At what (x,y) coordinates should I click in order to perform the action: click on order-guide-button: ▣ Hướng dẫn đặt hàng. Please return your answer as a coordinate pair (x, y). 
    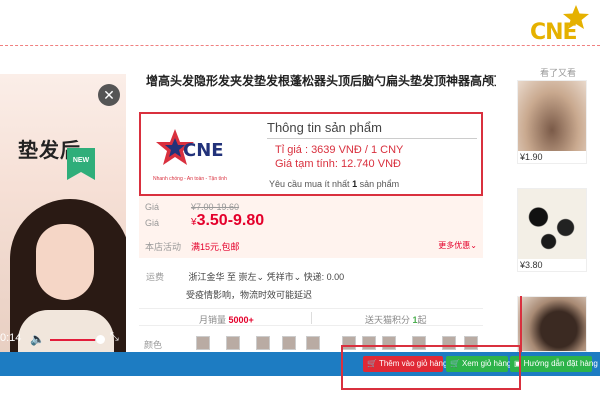
    Looking at the image, I should click on (554, 364).